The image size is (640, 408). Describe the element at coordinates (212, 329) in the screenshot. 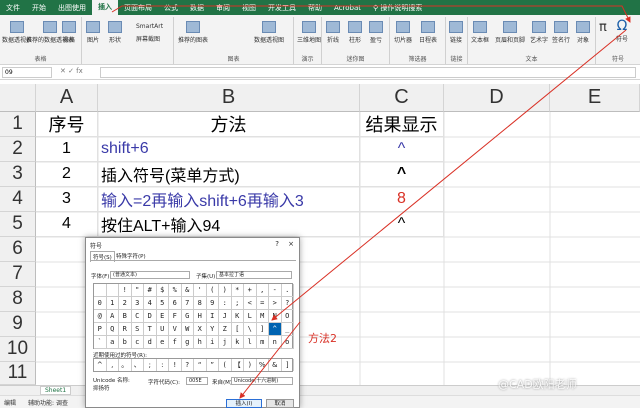

I see `symbol-cell: Y` at that location.